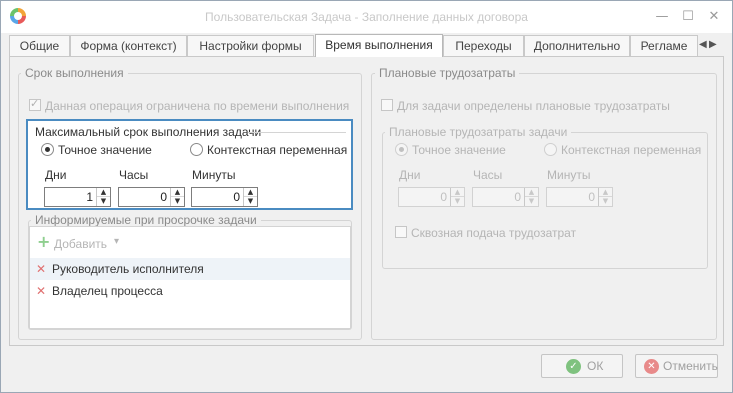  I want to click on planned-context-label: Контекстная переменная, so click(631, 150).